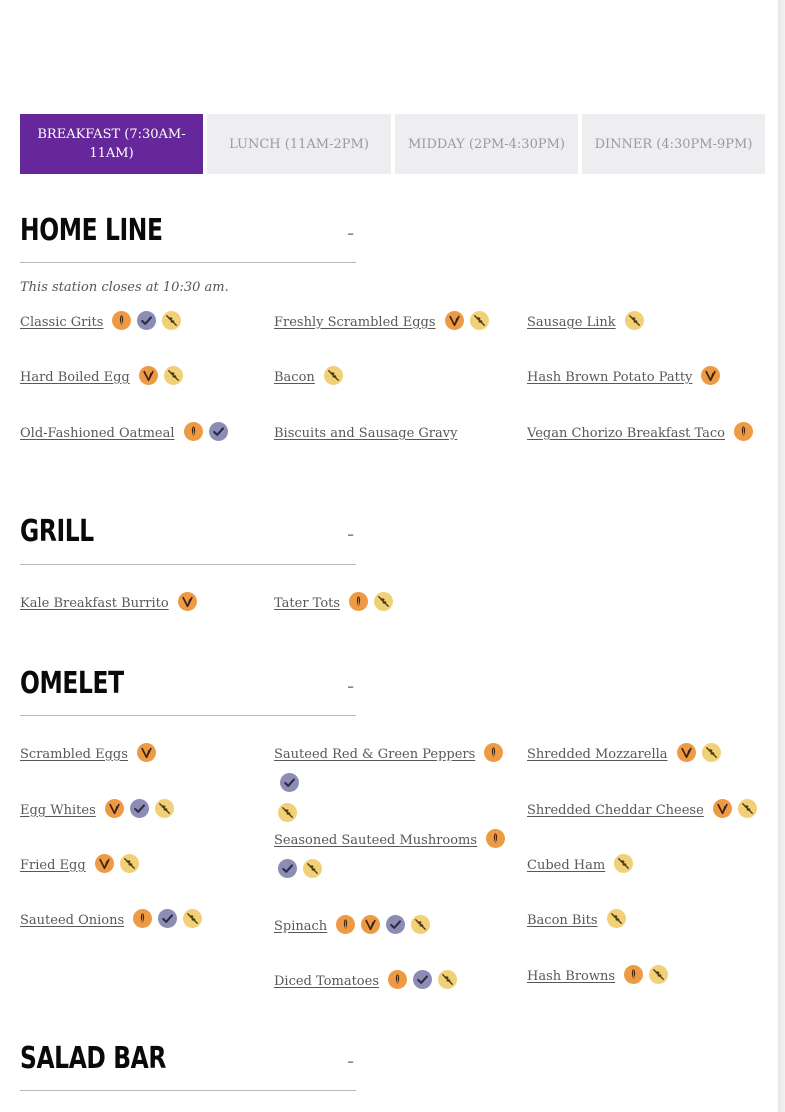 The width and height of the screenshot is (785, 1112). I want to click on menu-item: Sauteed Onions, so click(111, 921).